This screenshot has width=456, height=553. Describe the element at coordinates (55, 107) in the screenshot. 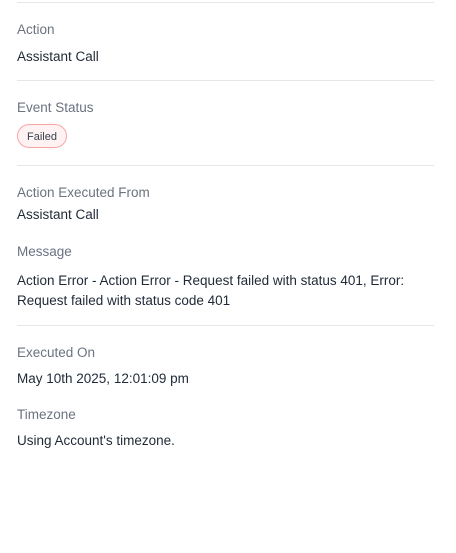

I see `event-status-label: Event Status` at that location.